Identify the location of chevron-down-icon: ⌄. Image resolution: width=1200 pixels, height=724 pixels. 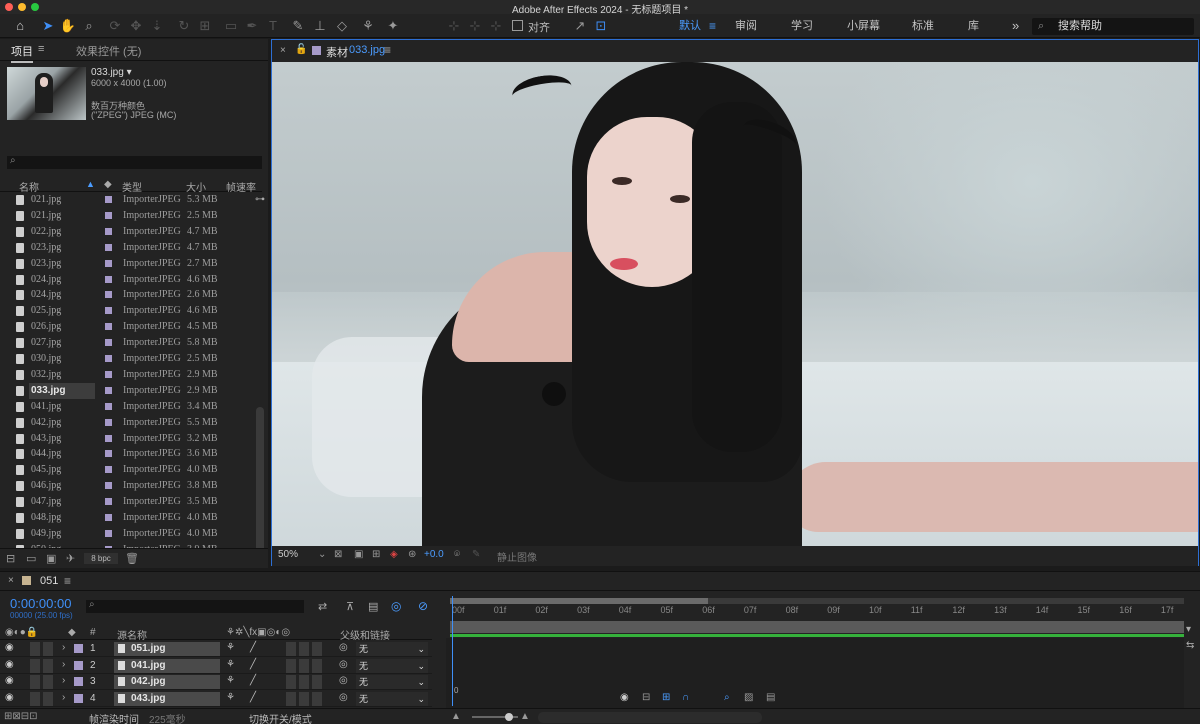
(322, 554).